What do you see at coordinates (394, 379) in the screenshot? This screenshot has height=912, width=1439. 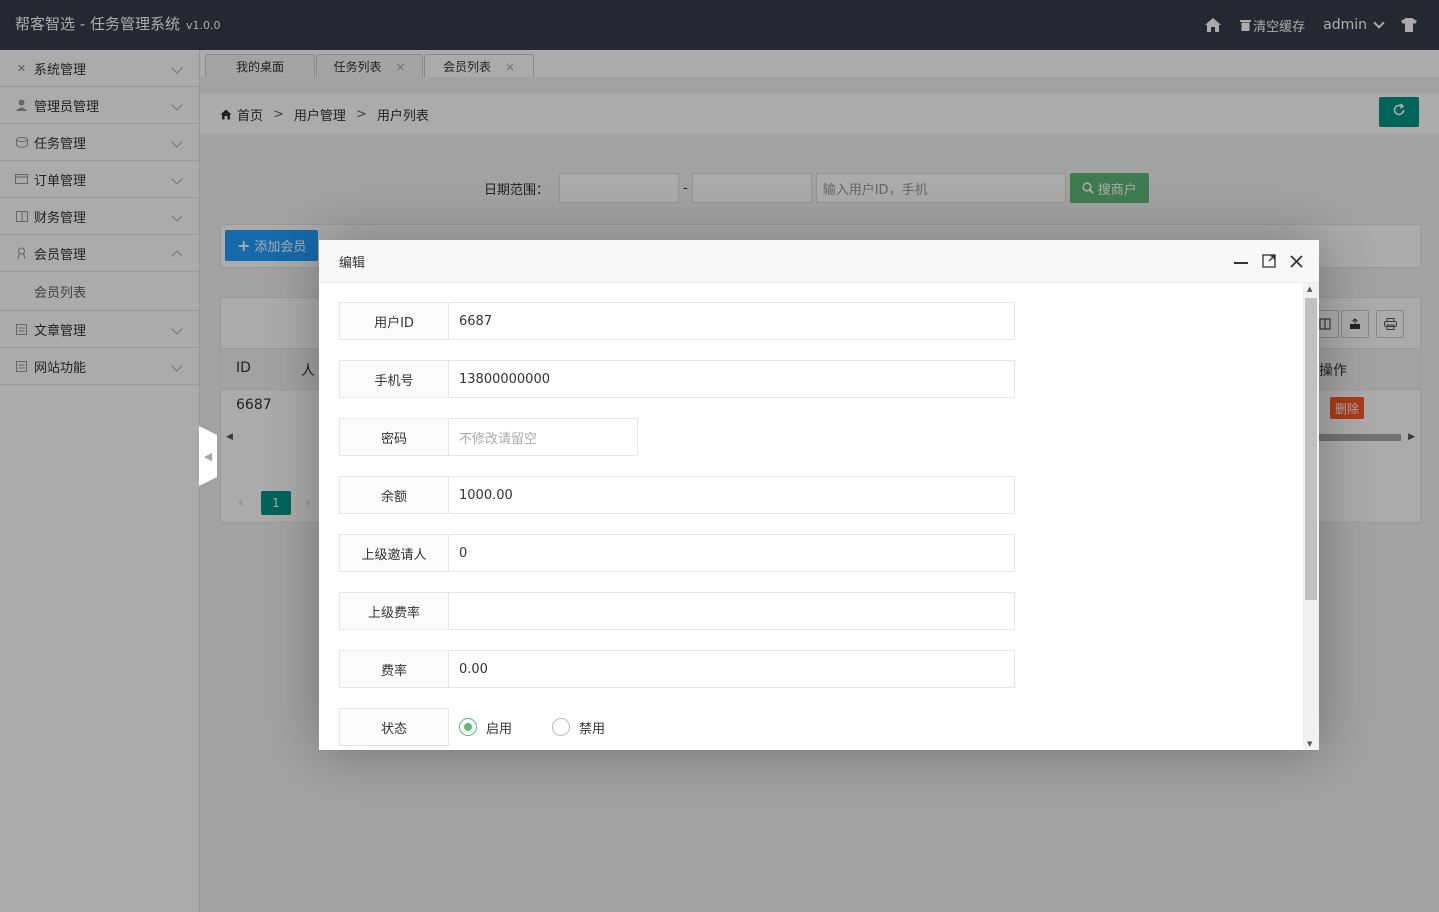 I see `field-label: 手机号` at bounding box center [394, 379].